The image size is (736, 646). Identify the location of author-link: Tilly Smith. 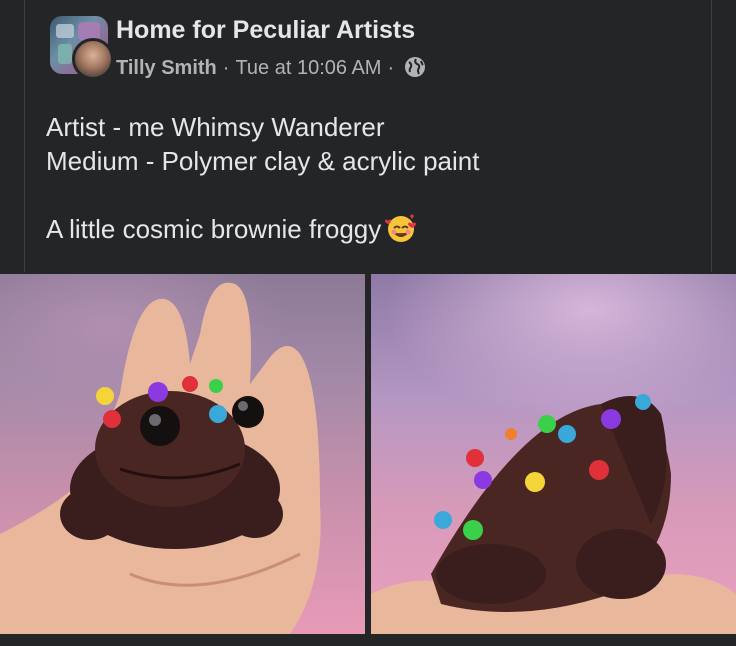
(166, 68).